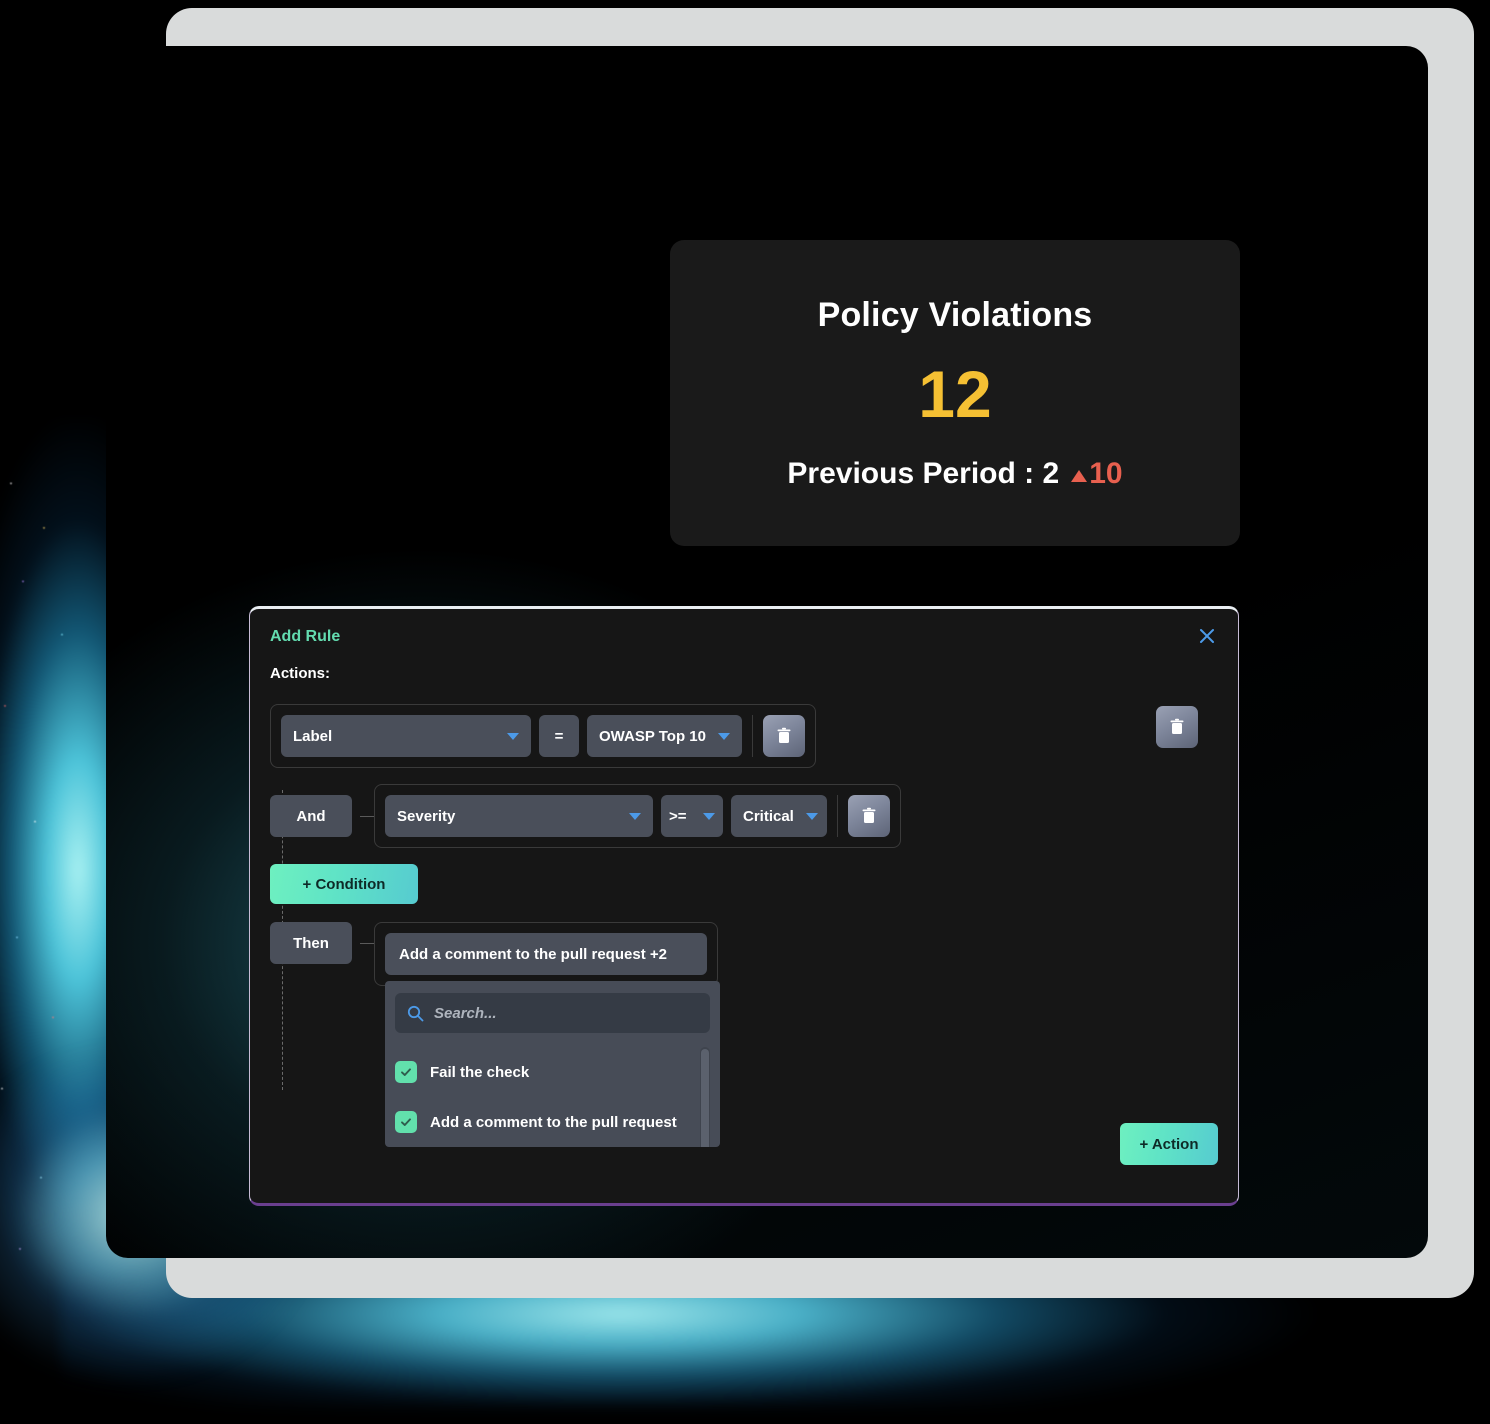  What do you see at coordinates (869, 816) in the screenshot?
I see `condition-2-delete-button` at bounding box center [869, 816].